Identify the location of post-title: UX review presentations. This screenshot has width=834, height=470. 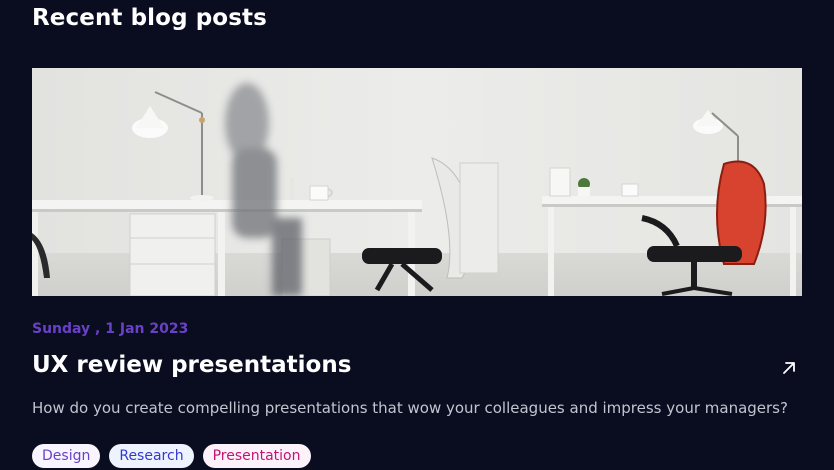
(191, 365).